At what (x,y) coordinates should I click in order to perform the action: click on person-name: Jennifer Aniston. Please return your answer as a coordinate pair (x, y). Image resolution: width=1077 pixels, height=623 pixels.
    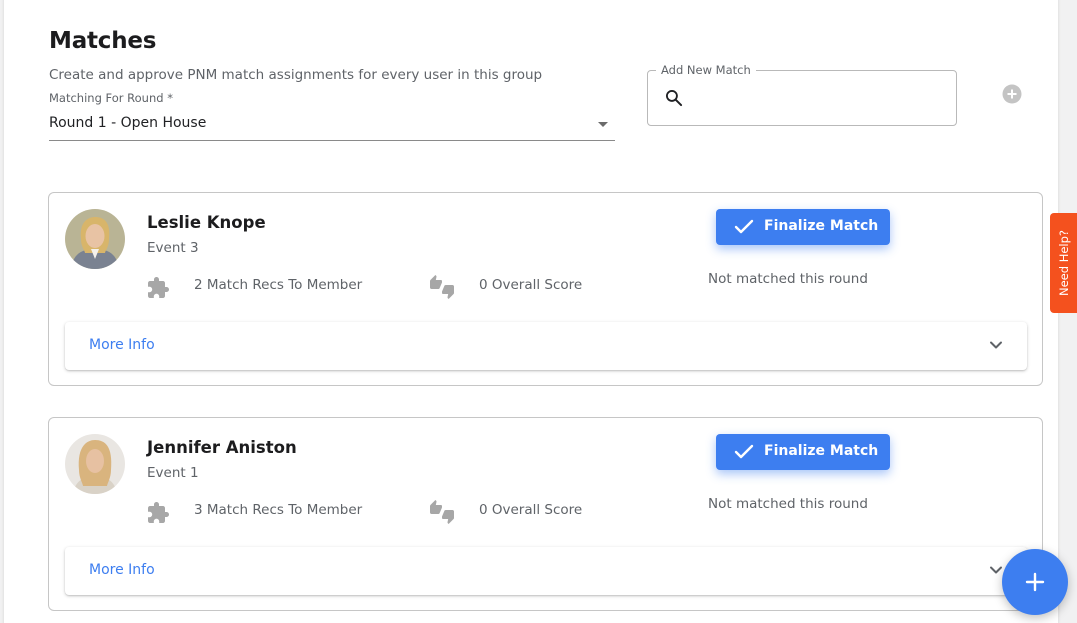
    Looking at the image, I should click on (222, 447).